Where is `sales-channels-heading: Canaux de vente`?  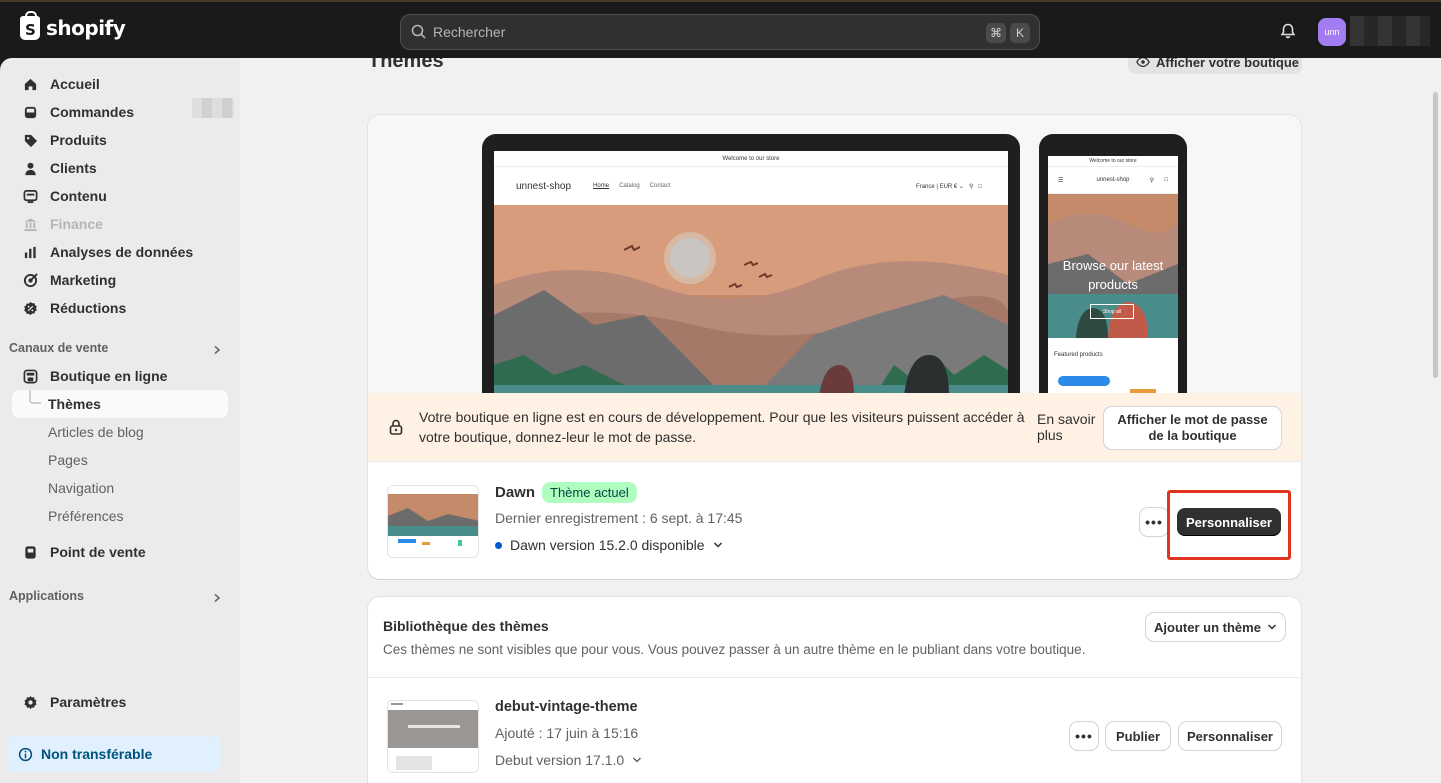
sales-channels-heading: Canaux de vente is located at coordinates (58, 348).